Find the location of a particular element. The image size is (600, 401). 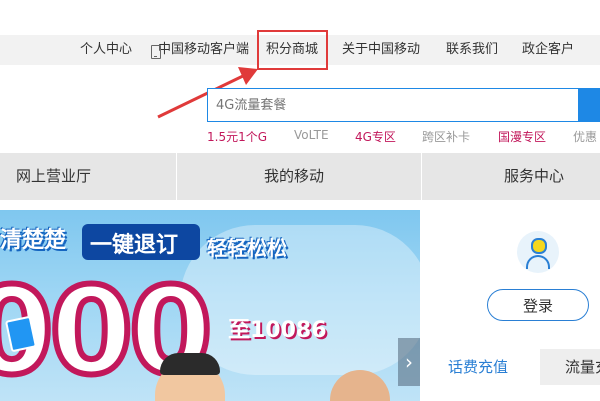

hot-link: 跨区补卡 is located at coordinates (446, 136).